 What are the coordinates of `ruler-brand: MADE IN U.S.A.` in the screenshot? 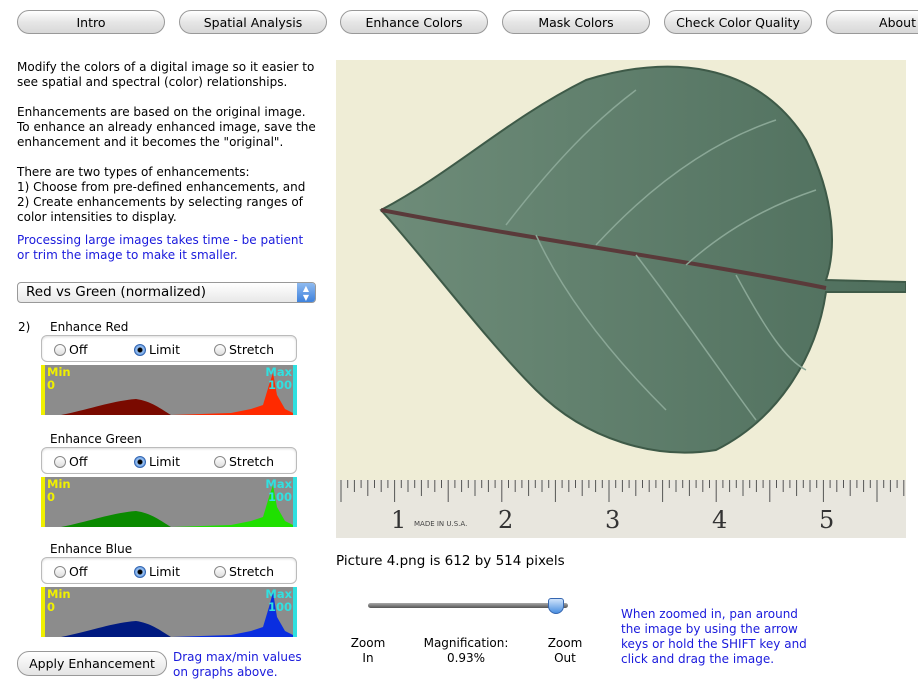 It's located at (440, 524).